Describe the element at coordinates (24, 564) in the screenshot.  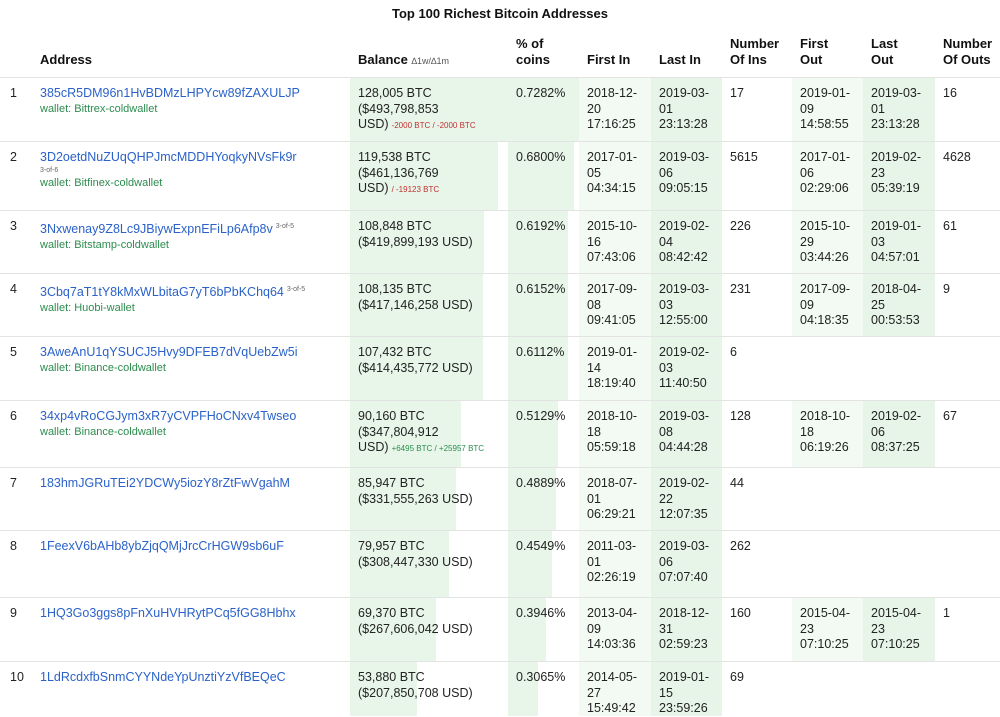
I see `rank-cell: 8` at that location.